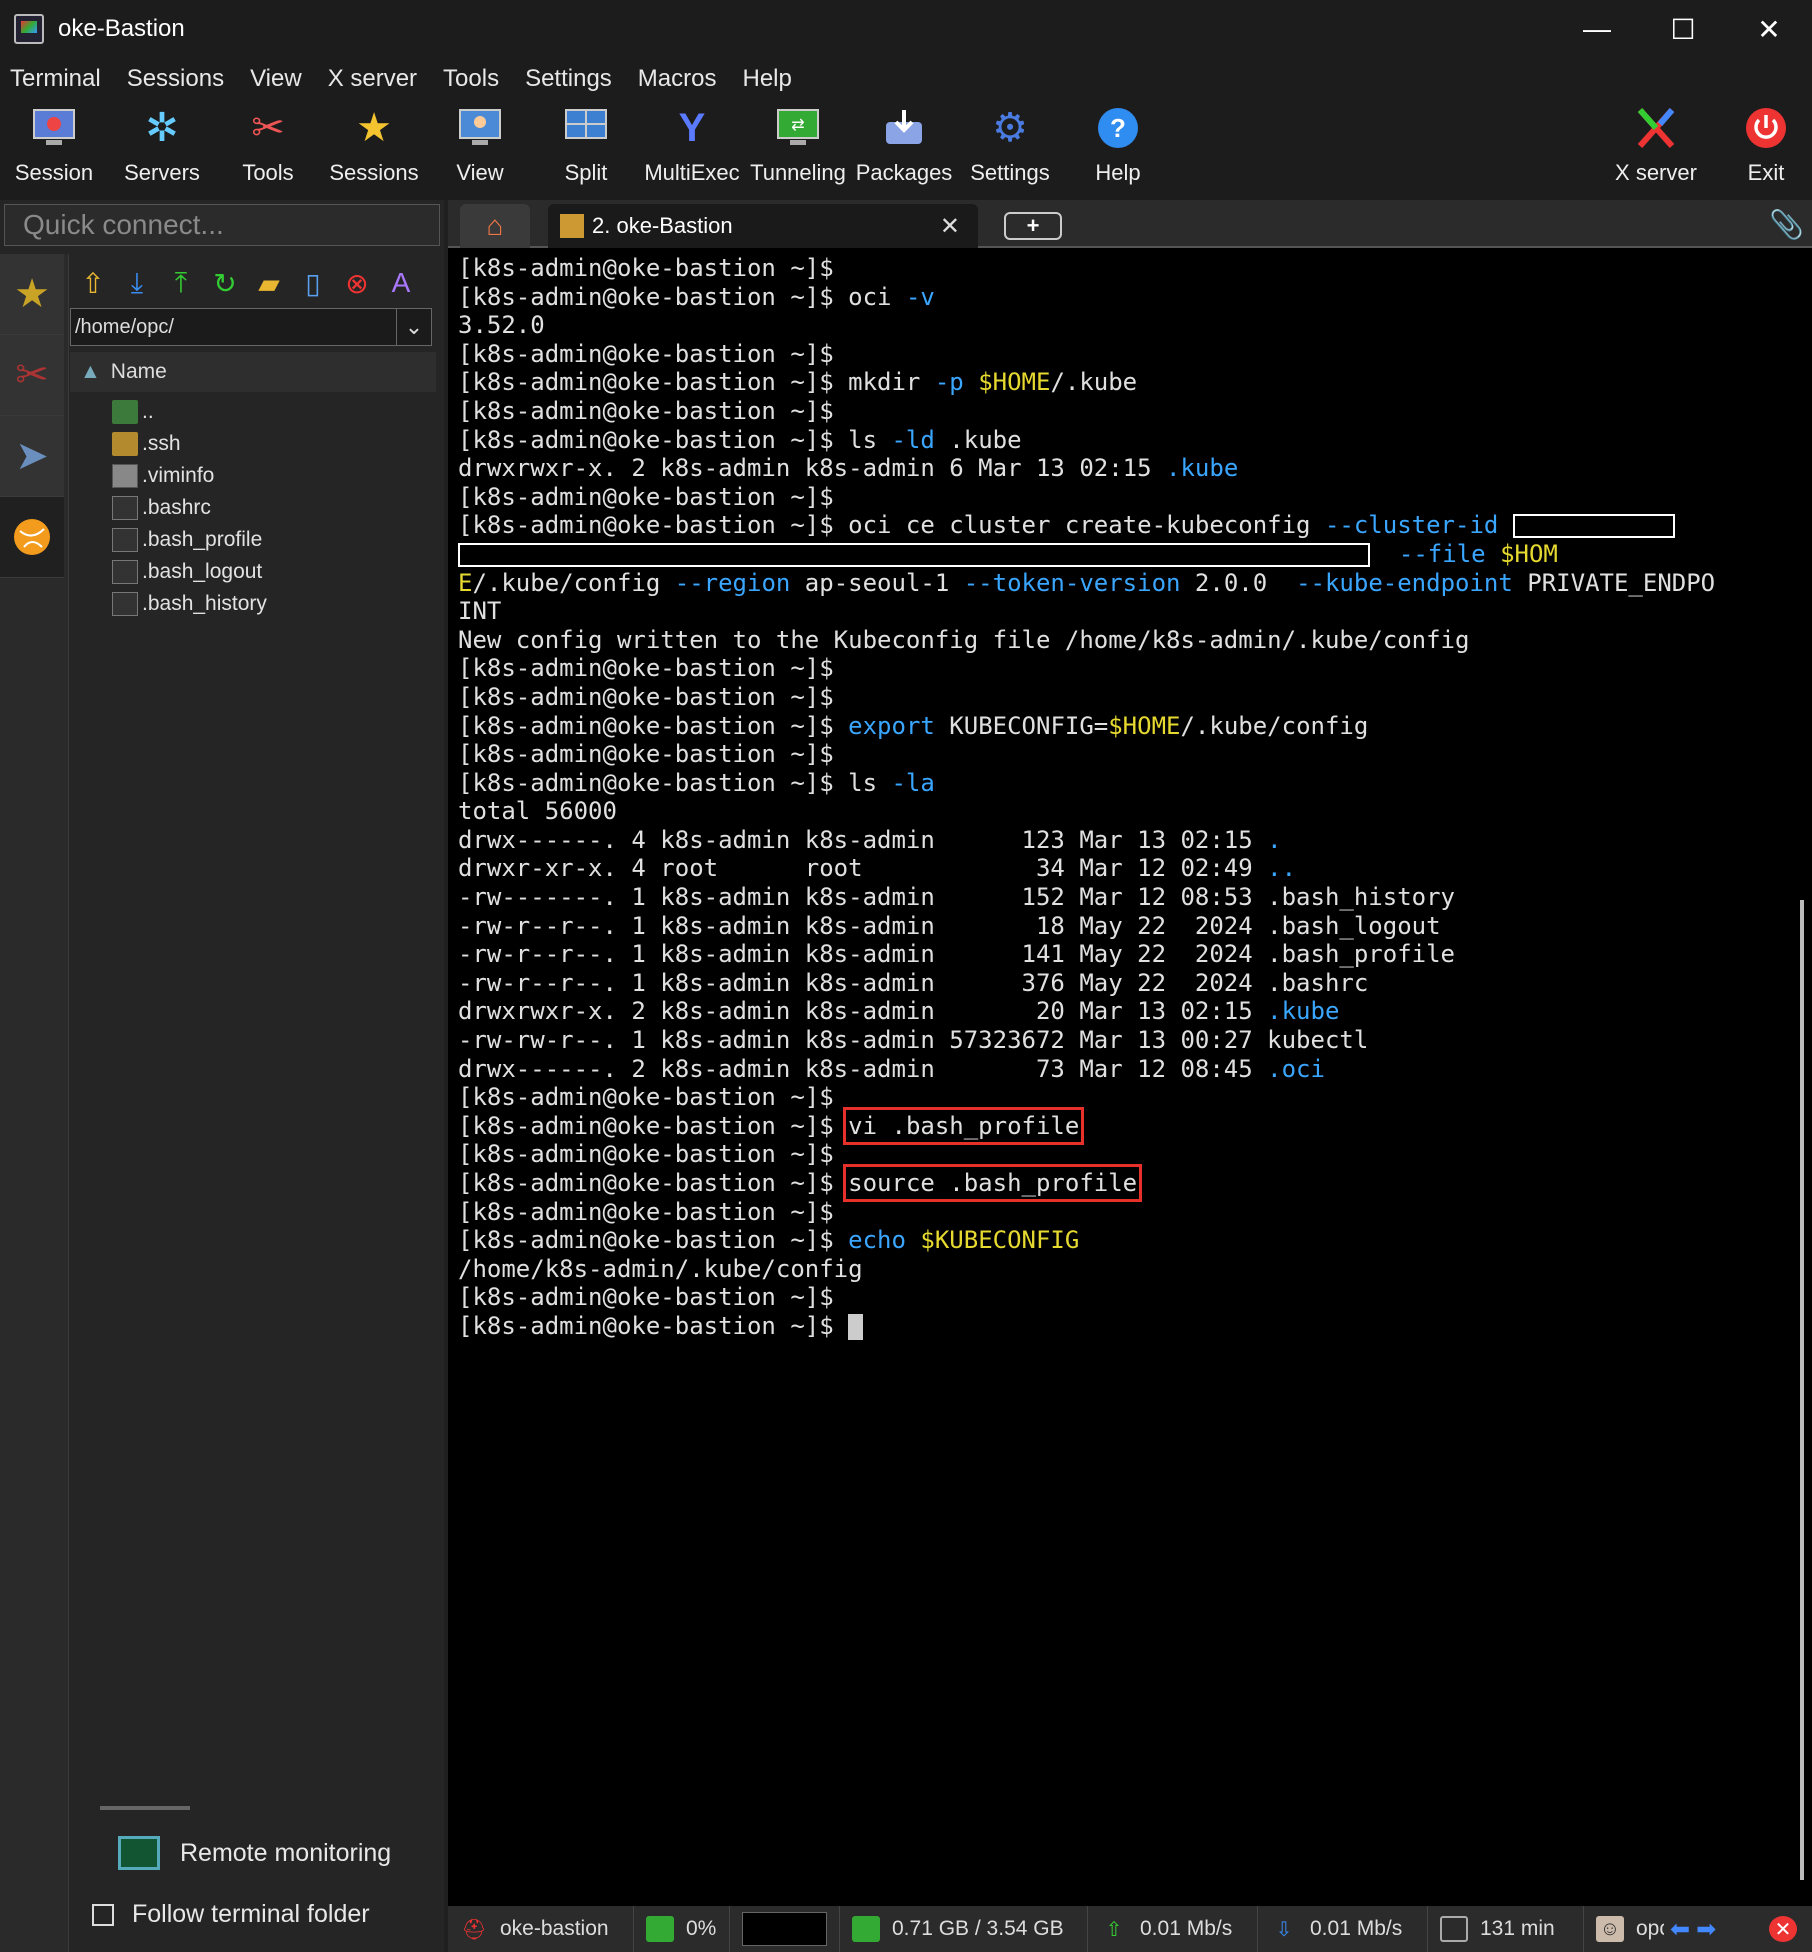 This screenshot has height=1952, width=1812. What do you see at coordinates (32, 375) in the screenshot?
I see `sidebar-tab-tools: ✂` at bounding box center [32, 375].